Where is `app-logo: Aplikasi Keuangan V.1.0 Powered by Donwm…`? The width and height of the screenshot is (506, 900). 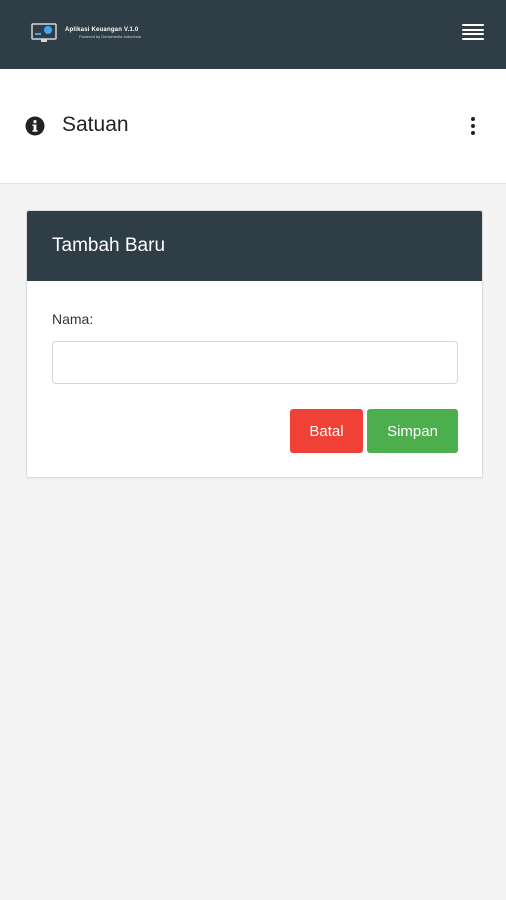 app-logo: Aplikasi Keuangan V.1.0 Powered by Donwm… is located at coordinates (86, 33).